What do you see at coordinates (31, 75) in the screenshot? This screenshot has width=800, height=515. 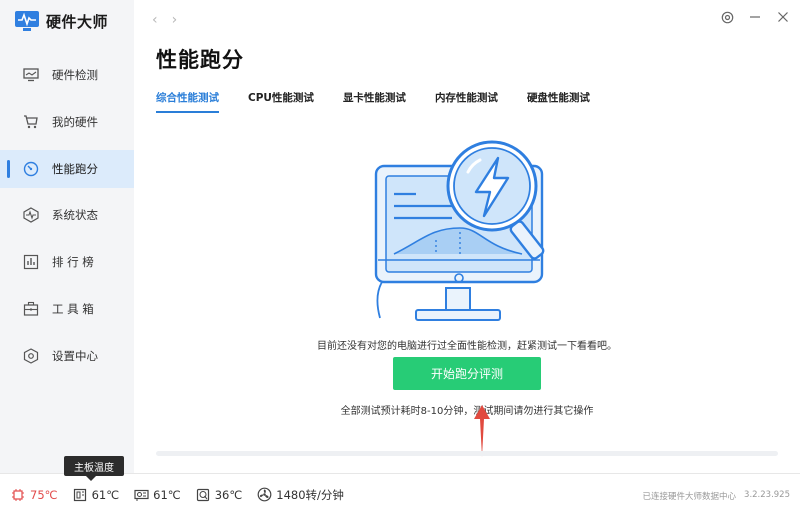 I see `monitor-icon` at bounding box center [31, 75].